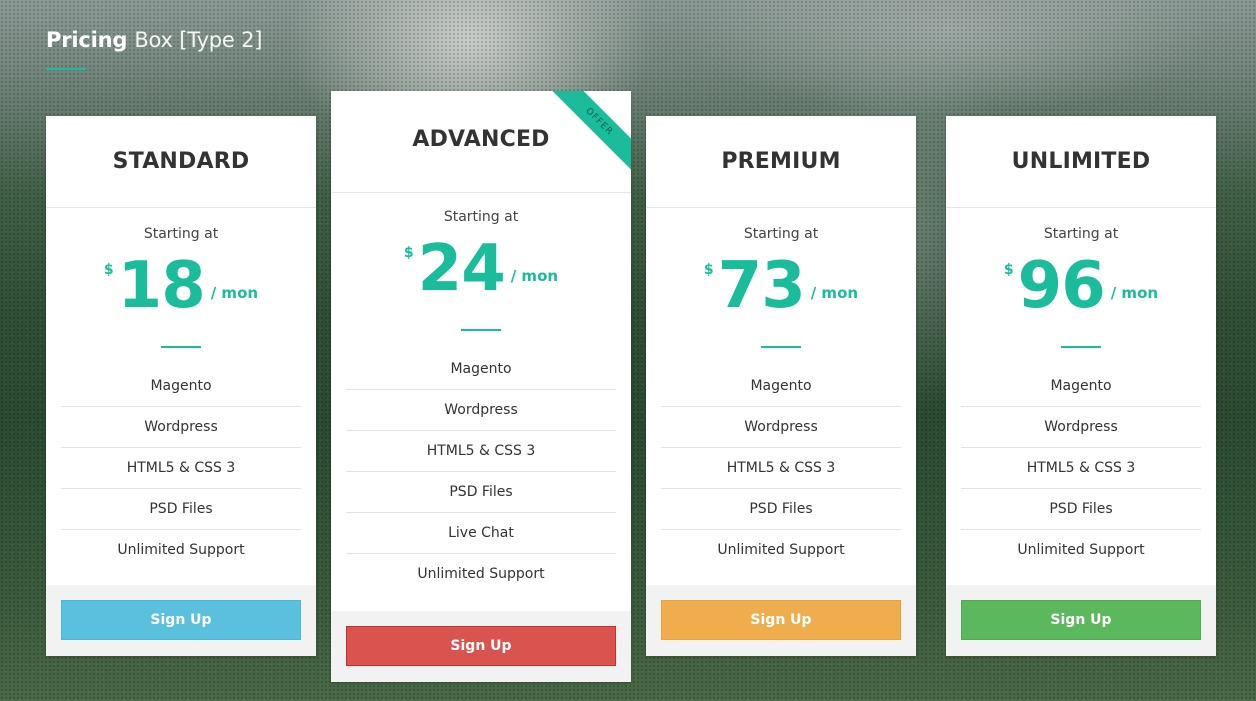  I want to click on offer-ribbon-label: OFFER, so click(591, 131).